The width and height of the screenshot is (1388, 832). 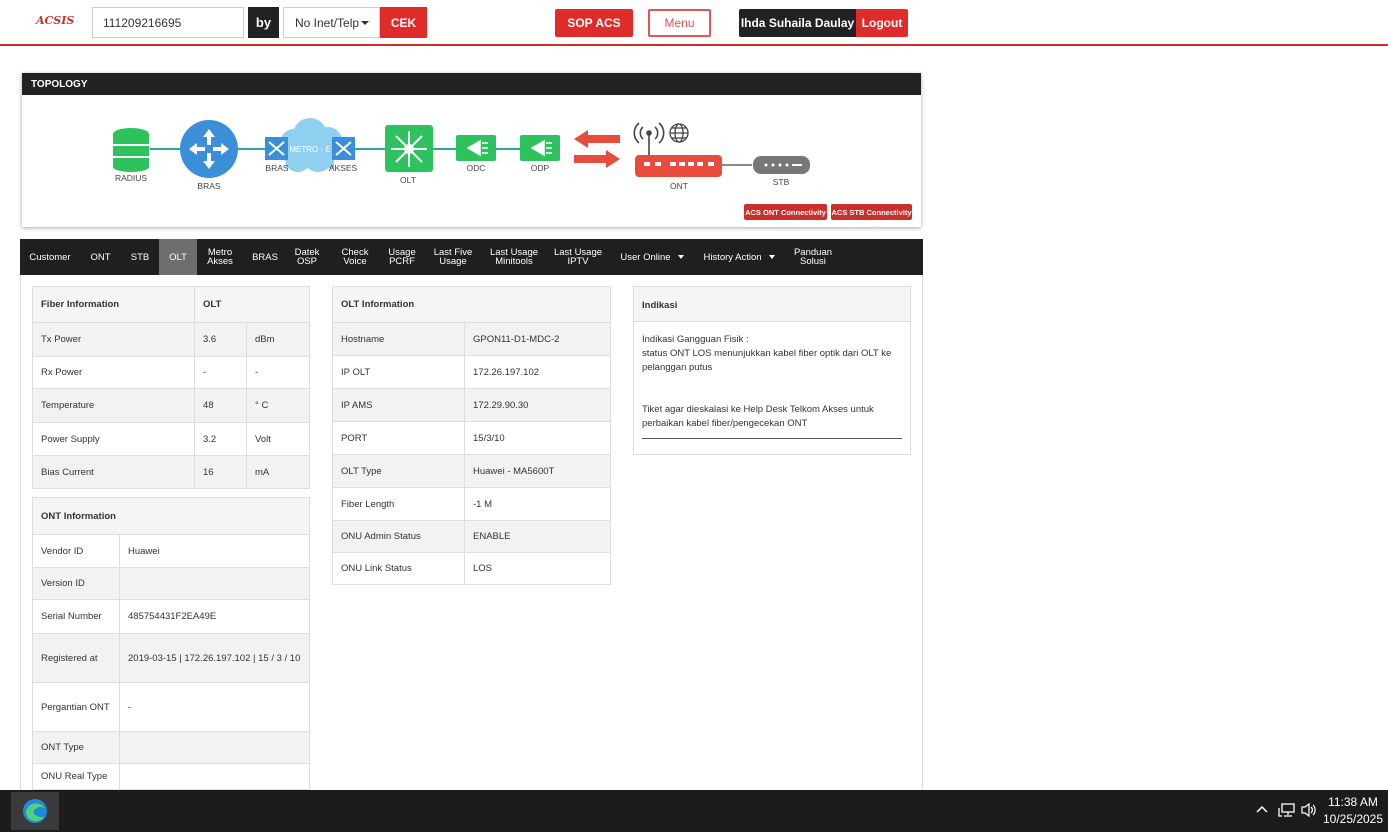 I want to click on row-value: 172.29.90.30, so click(x=537, y=405).